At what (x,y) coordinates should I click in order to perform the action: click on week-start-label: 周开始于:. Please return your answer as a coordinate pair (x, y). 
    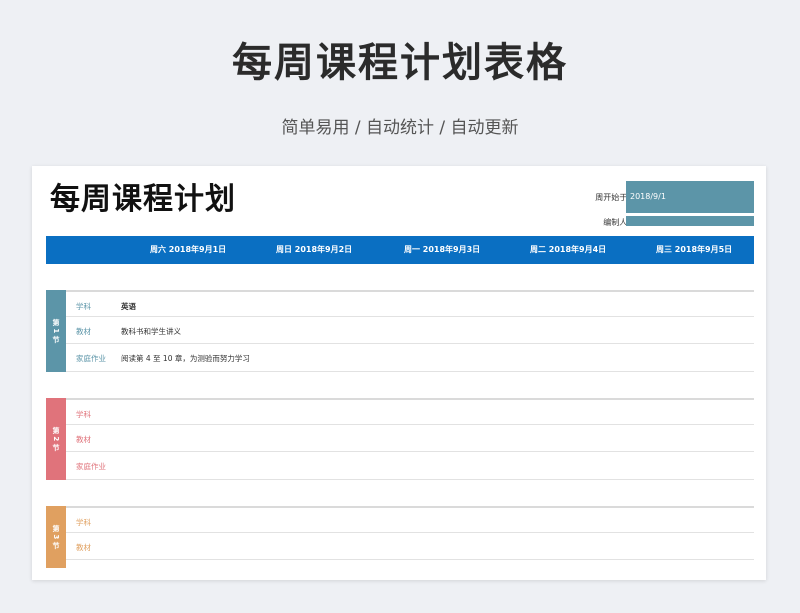
    Looking at the image, I should click on (612, 197).